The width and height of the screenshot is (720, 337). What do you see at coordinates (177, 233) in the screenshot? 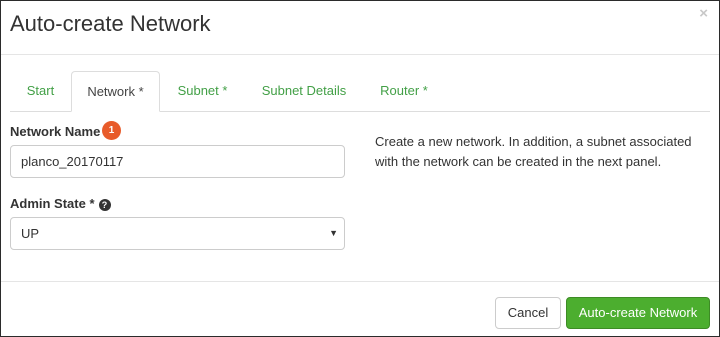
I see `admin-state-select: UP ▼` at bounding box center [177, 233].